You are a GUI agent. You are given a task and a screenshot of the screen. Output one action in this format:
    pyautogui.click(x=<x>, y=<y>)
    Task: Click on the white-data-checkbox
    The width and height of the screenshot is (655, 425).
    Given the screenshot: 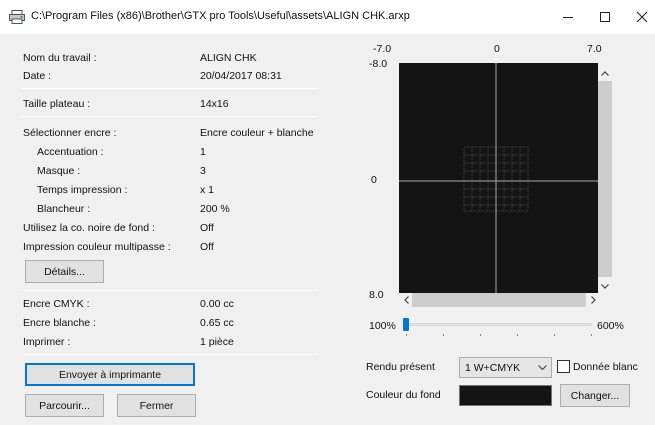 What is the action you would take?
    pyautogui.click(x=563, y=366)
    